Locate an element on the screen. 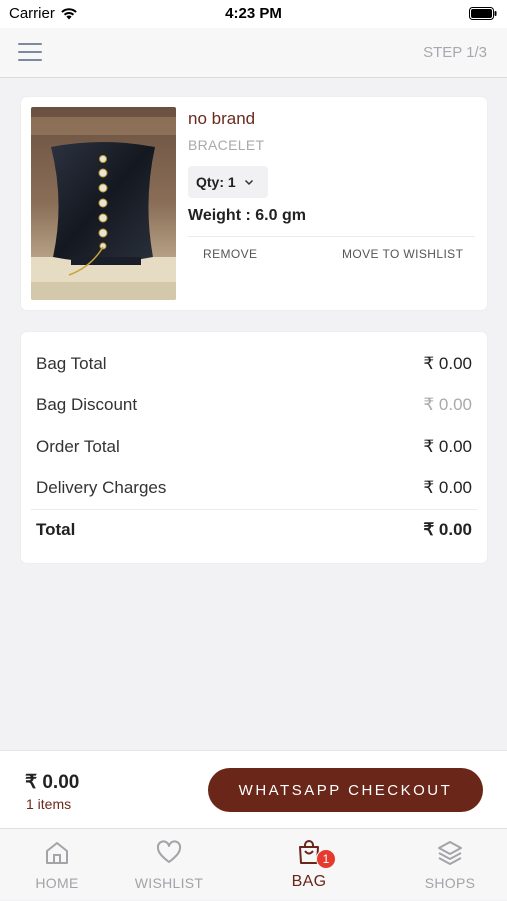  delivery-charges-value: ₹ 0.00 is located at coordinates (447, 487).